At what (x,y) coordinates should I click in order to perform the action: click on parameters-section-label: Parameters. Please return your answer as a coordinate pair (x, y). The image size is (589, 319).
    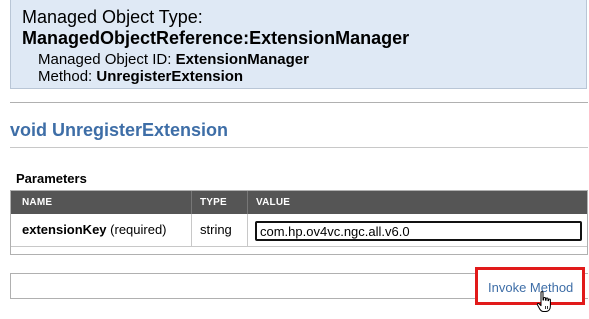
    Looking at the image, I should click on (51, 178).